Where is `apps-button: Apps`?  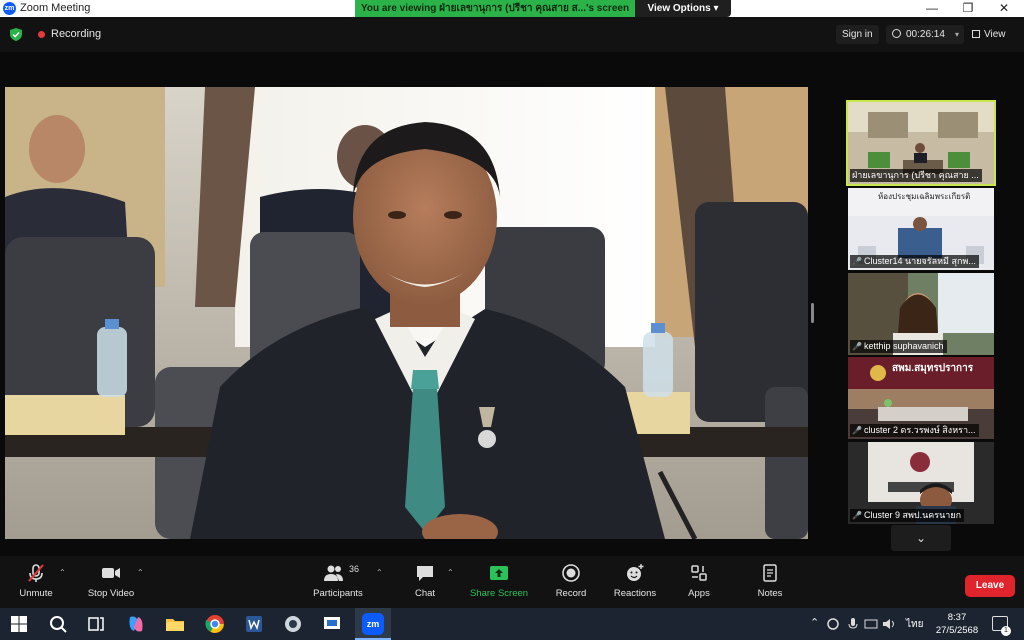
apps-button: Apps is located at coordinates (699, 583).